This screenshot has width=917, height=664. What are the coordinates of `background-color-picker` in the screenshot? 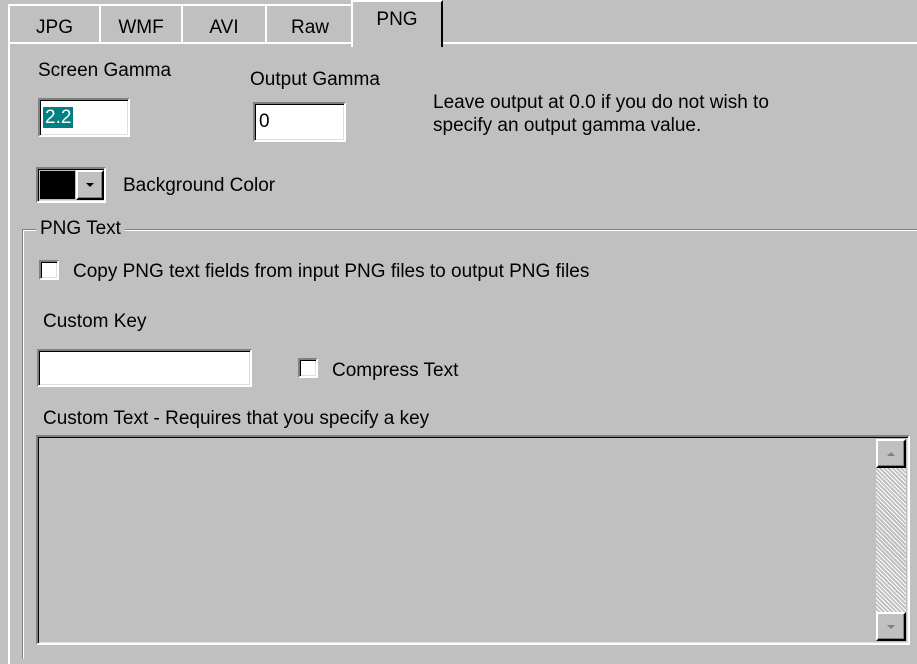 It's located at (71, 185).